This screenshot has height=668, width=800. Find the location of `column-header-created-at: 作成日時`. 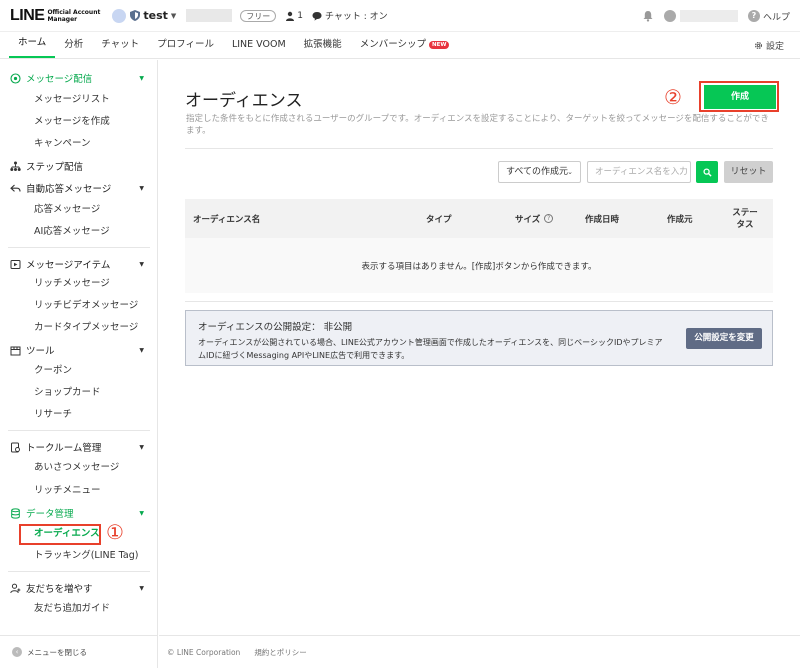

column-header-created-at: 作成日時 is located at coordinates (602, 218).